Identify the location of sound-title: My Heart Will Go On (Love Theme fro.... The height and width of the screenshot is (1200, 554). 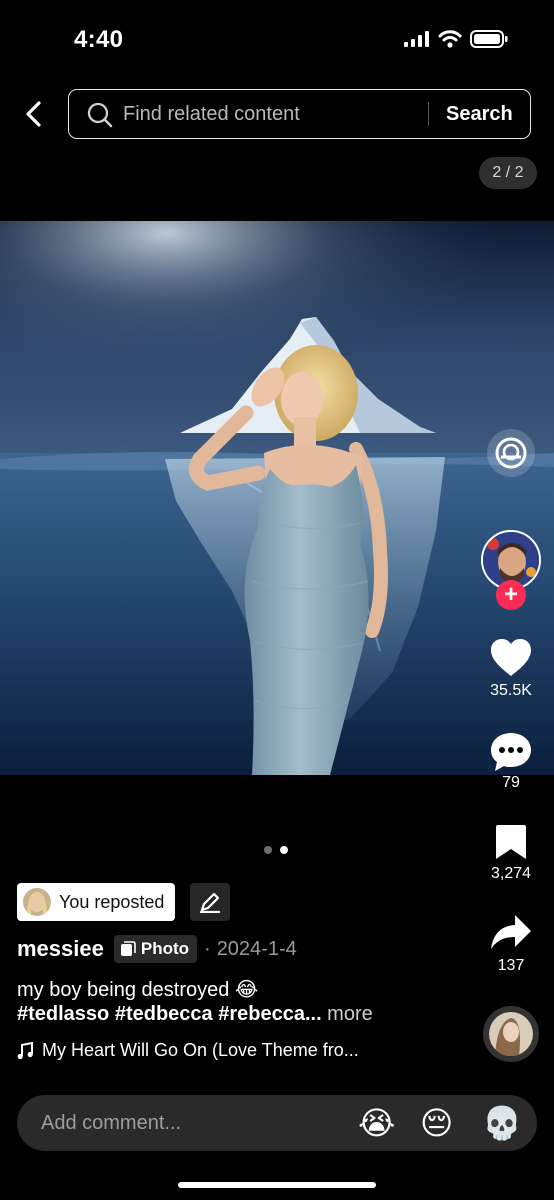
(200, 1050).